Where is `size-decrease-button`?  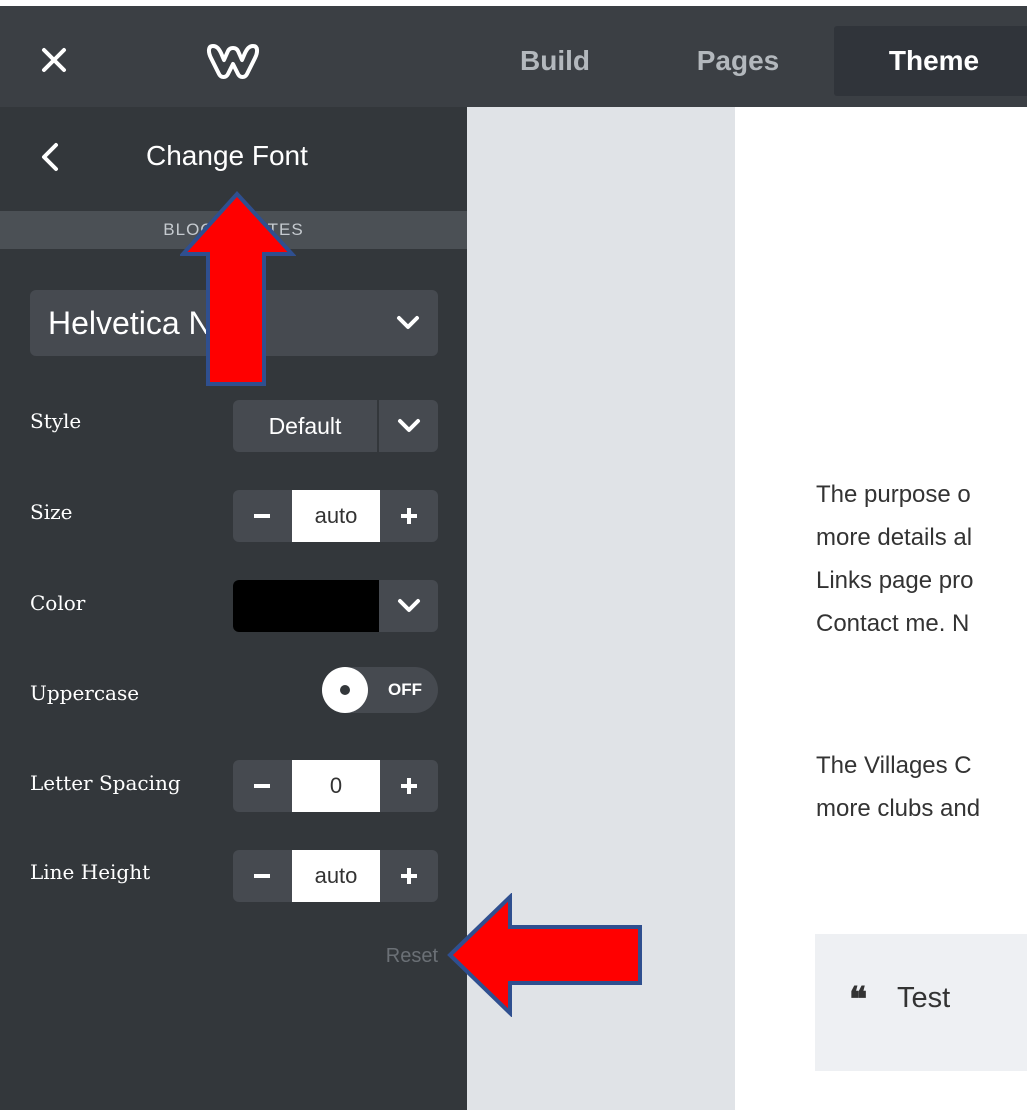
size-decrease-button is located at coordinates (262, 516).